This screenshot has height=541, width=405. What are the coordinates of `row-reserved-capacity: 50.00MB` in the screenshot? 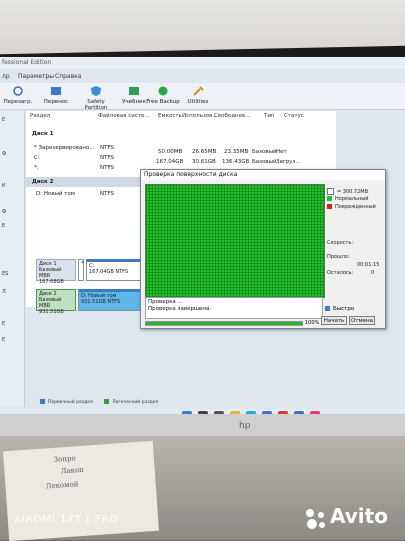 It's located at (170, 152).